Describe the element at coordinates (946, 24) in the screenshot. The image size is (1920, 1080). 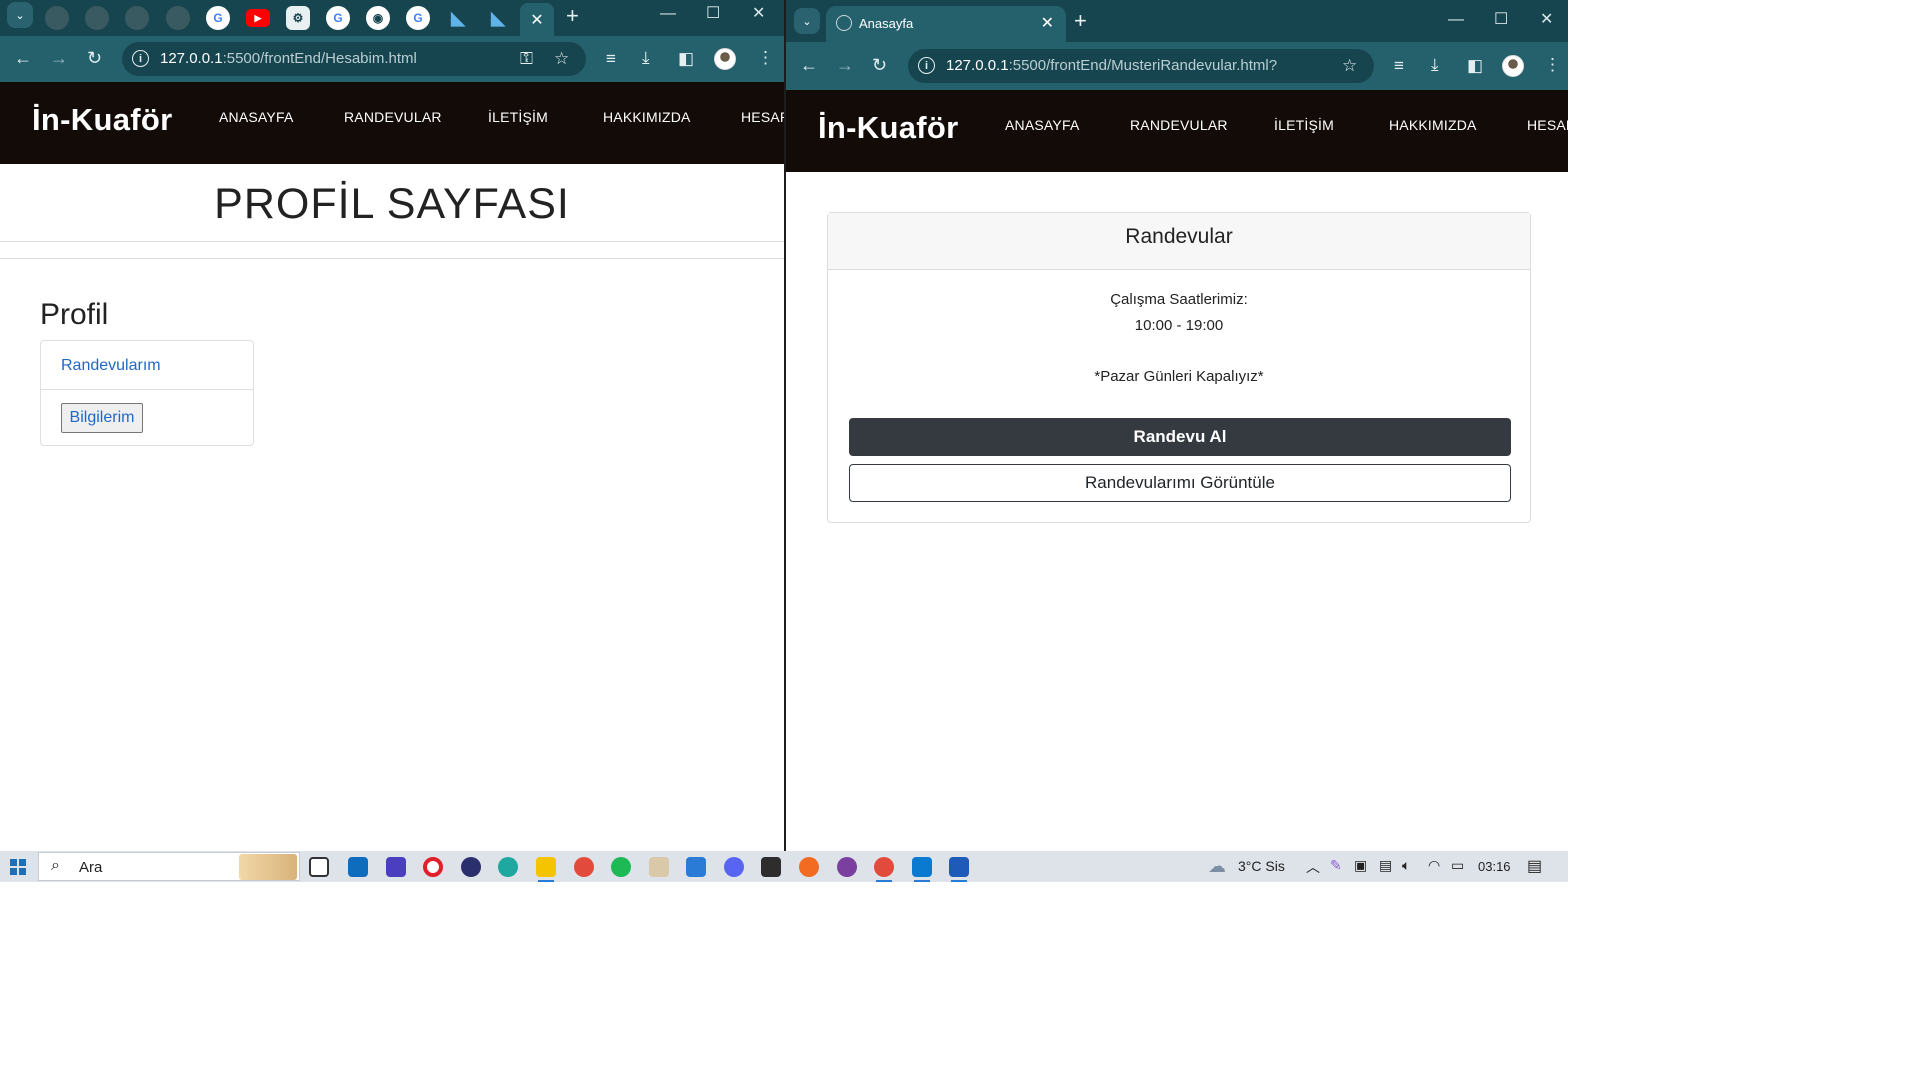
I see `tab-anasayfa: Anasayfa ✕` at that location.